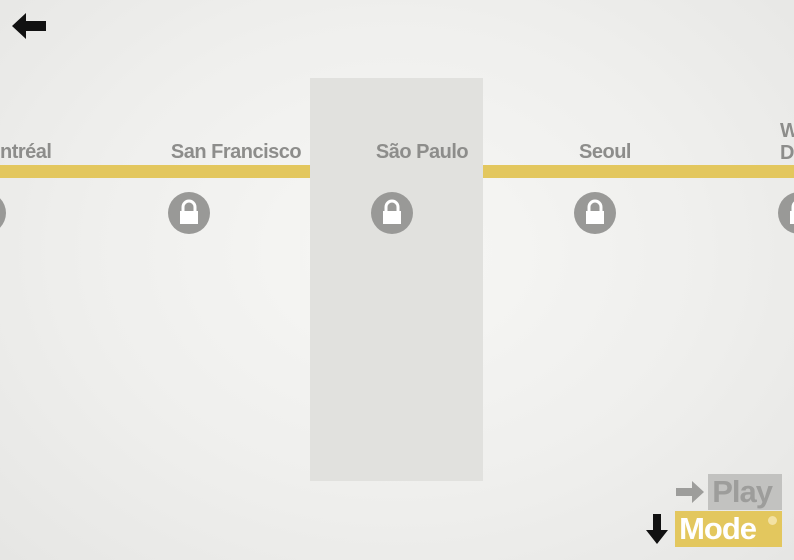 Image resolution: width=794 pixels, height=560 pixels. What do you see at coordinates (786, 213) in the screenshot?
I see `level-lock-partial` at bounding box center [786, 213].